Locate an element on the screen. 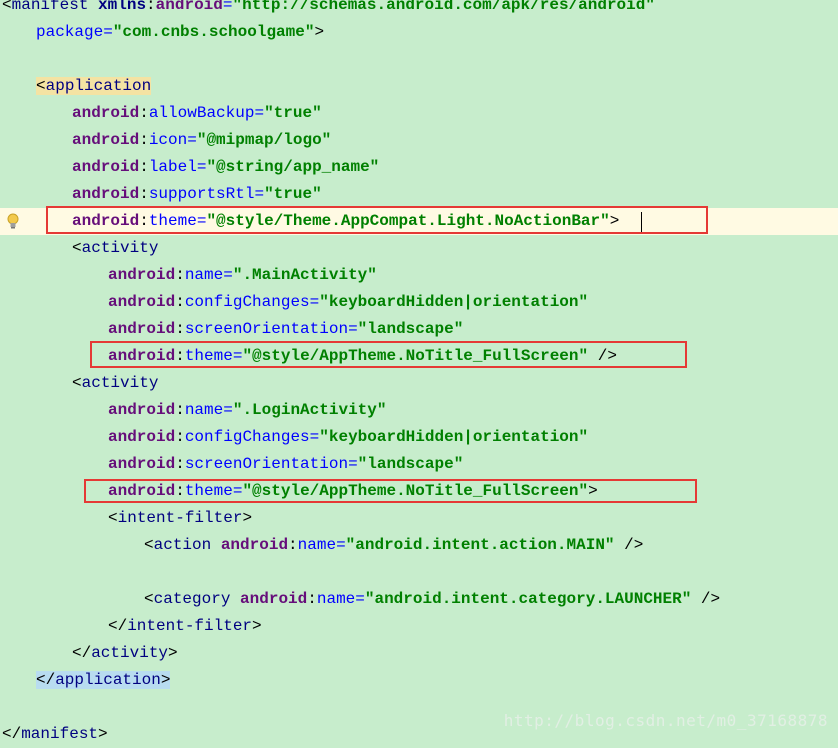 The height and width of the screenshot is (748, 838). code-text: android:name=".LoginActivity" is located at coordinates (247, 410).